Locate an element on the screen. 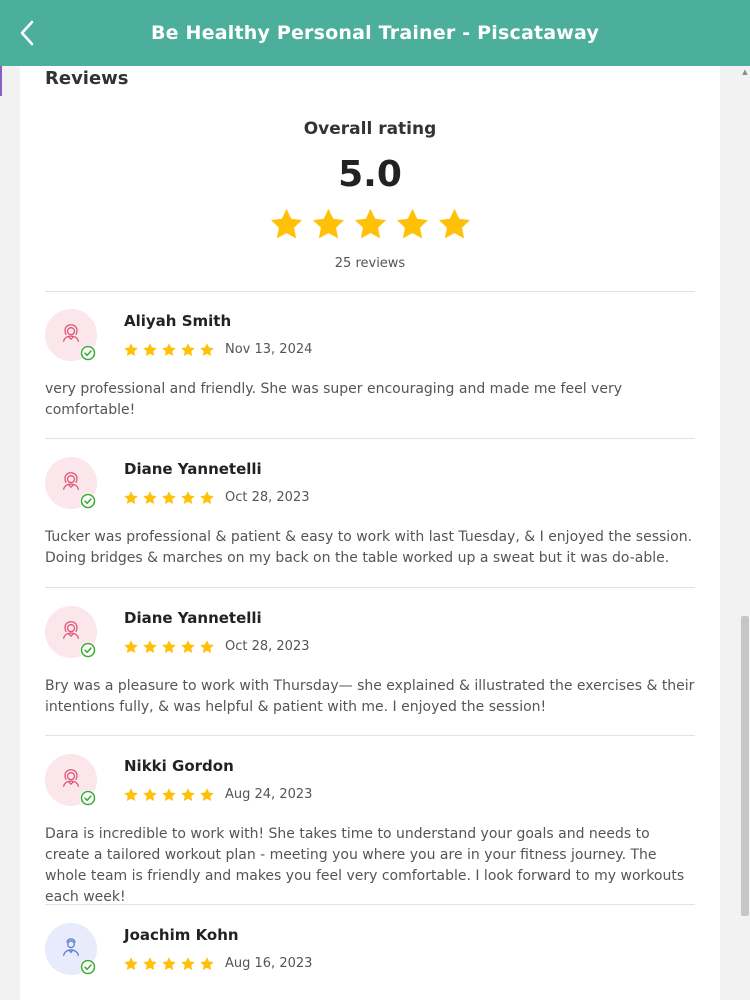 The width and height of the screenshot is (750, 1000). review-date: Aug 16, 2023 is located at coordinates (269, 963).